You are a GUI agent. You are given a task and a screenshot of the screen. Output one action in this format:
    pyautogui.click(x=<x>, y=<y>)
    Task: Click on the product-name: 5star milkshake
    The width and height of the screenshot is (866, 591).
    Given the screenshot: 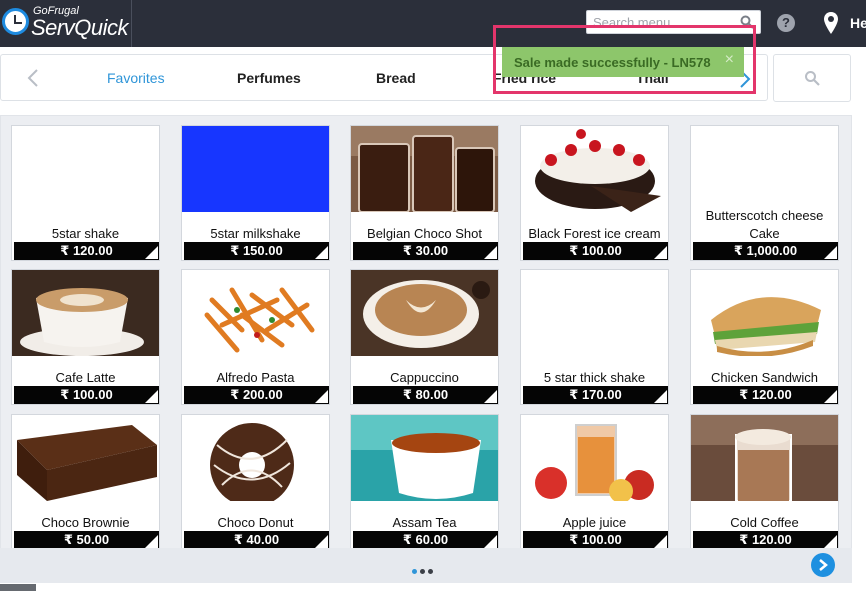 What is the action you would take?
    pyautogui.click(x=255, y=233)
    